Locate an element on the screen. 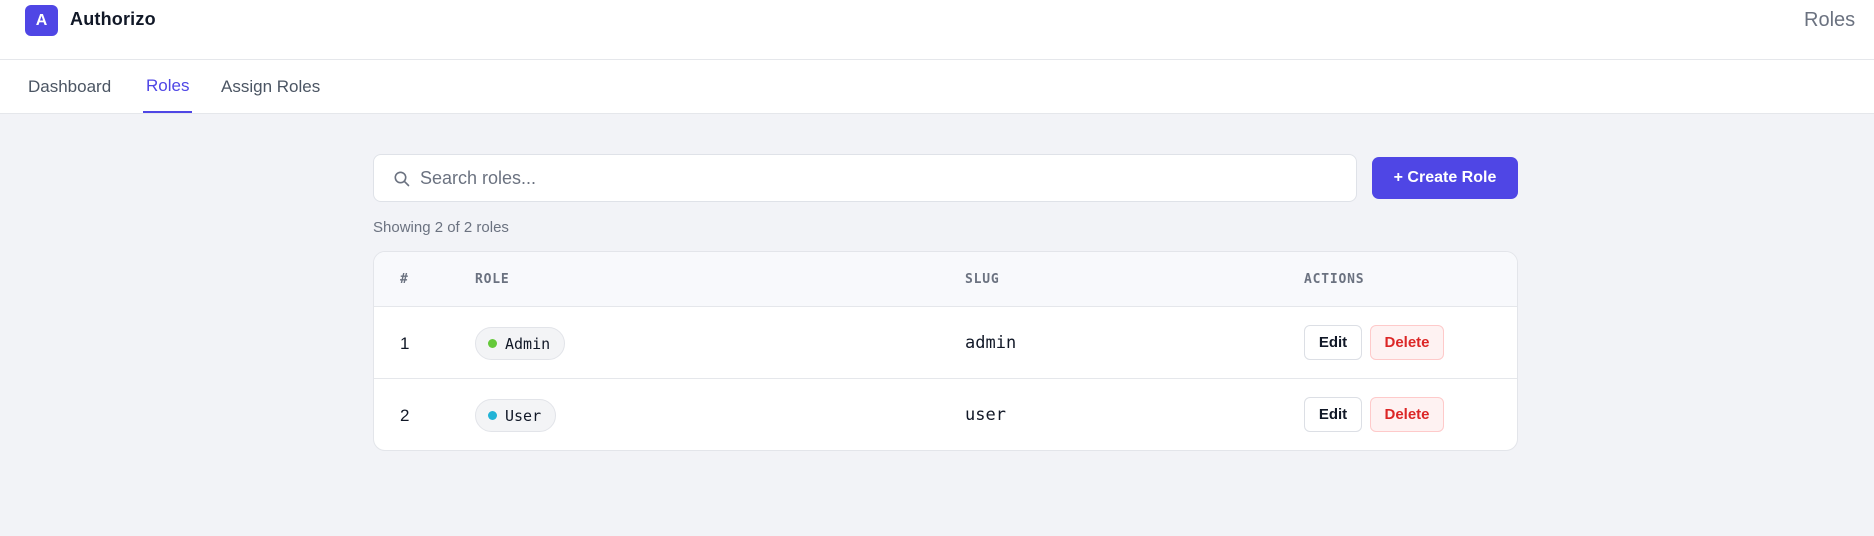 This screenshot has height=536, width=1874. tab-roles: Roles is located at coordinates (168, 86).